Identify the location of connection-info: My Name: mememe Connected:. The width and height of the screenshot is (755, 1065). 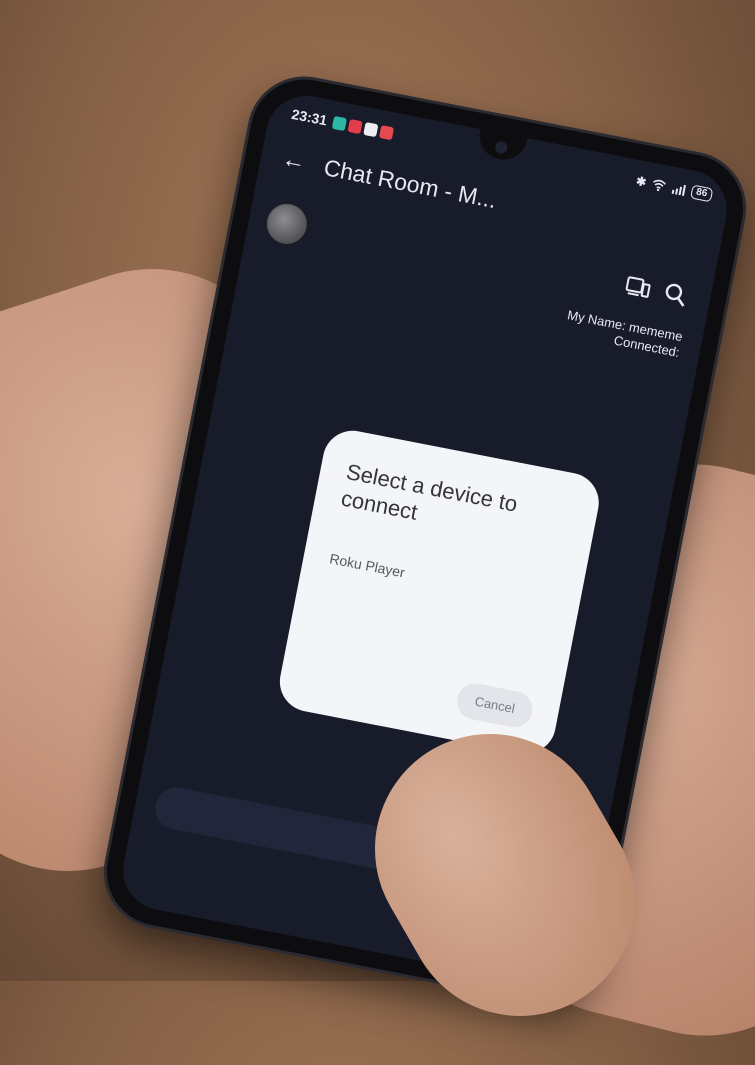
(623, 334).